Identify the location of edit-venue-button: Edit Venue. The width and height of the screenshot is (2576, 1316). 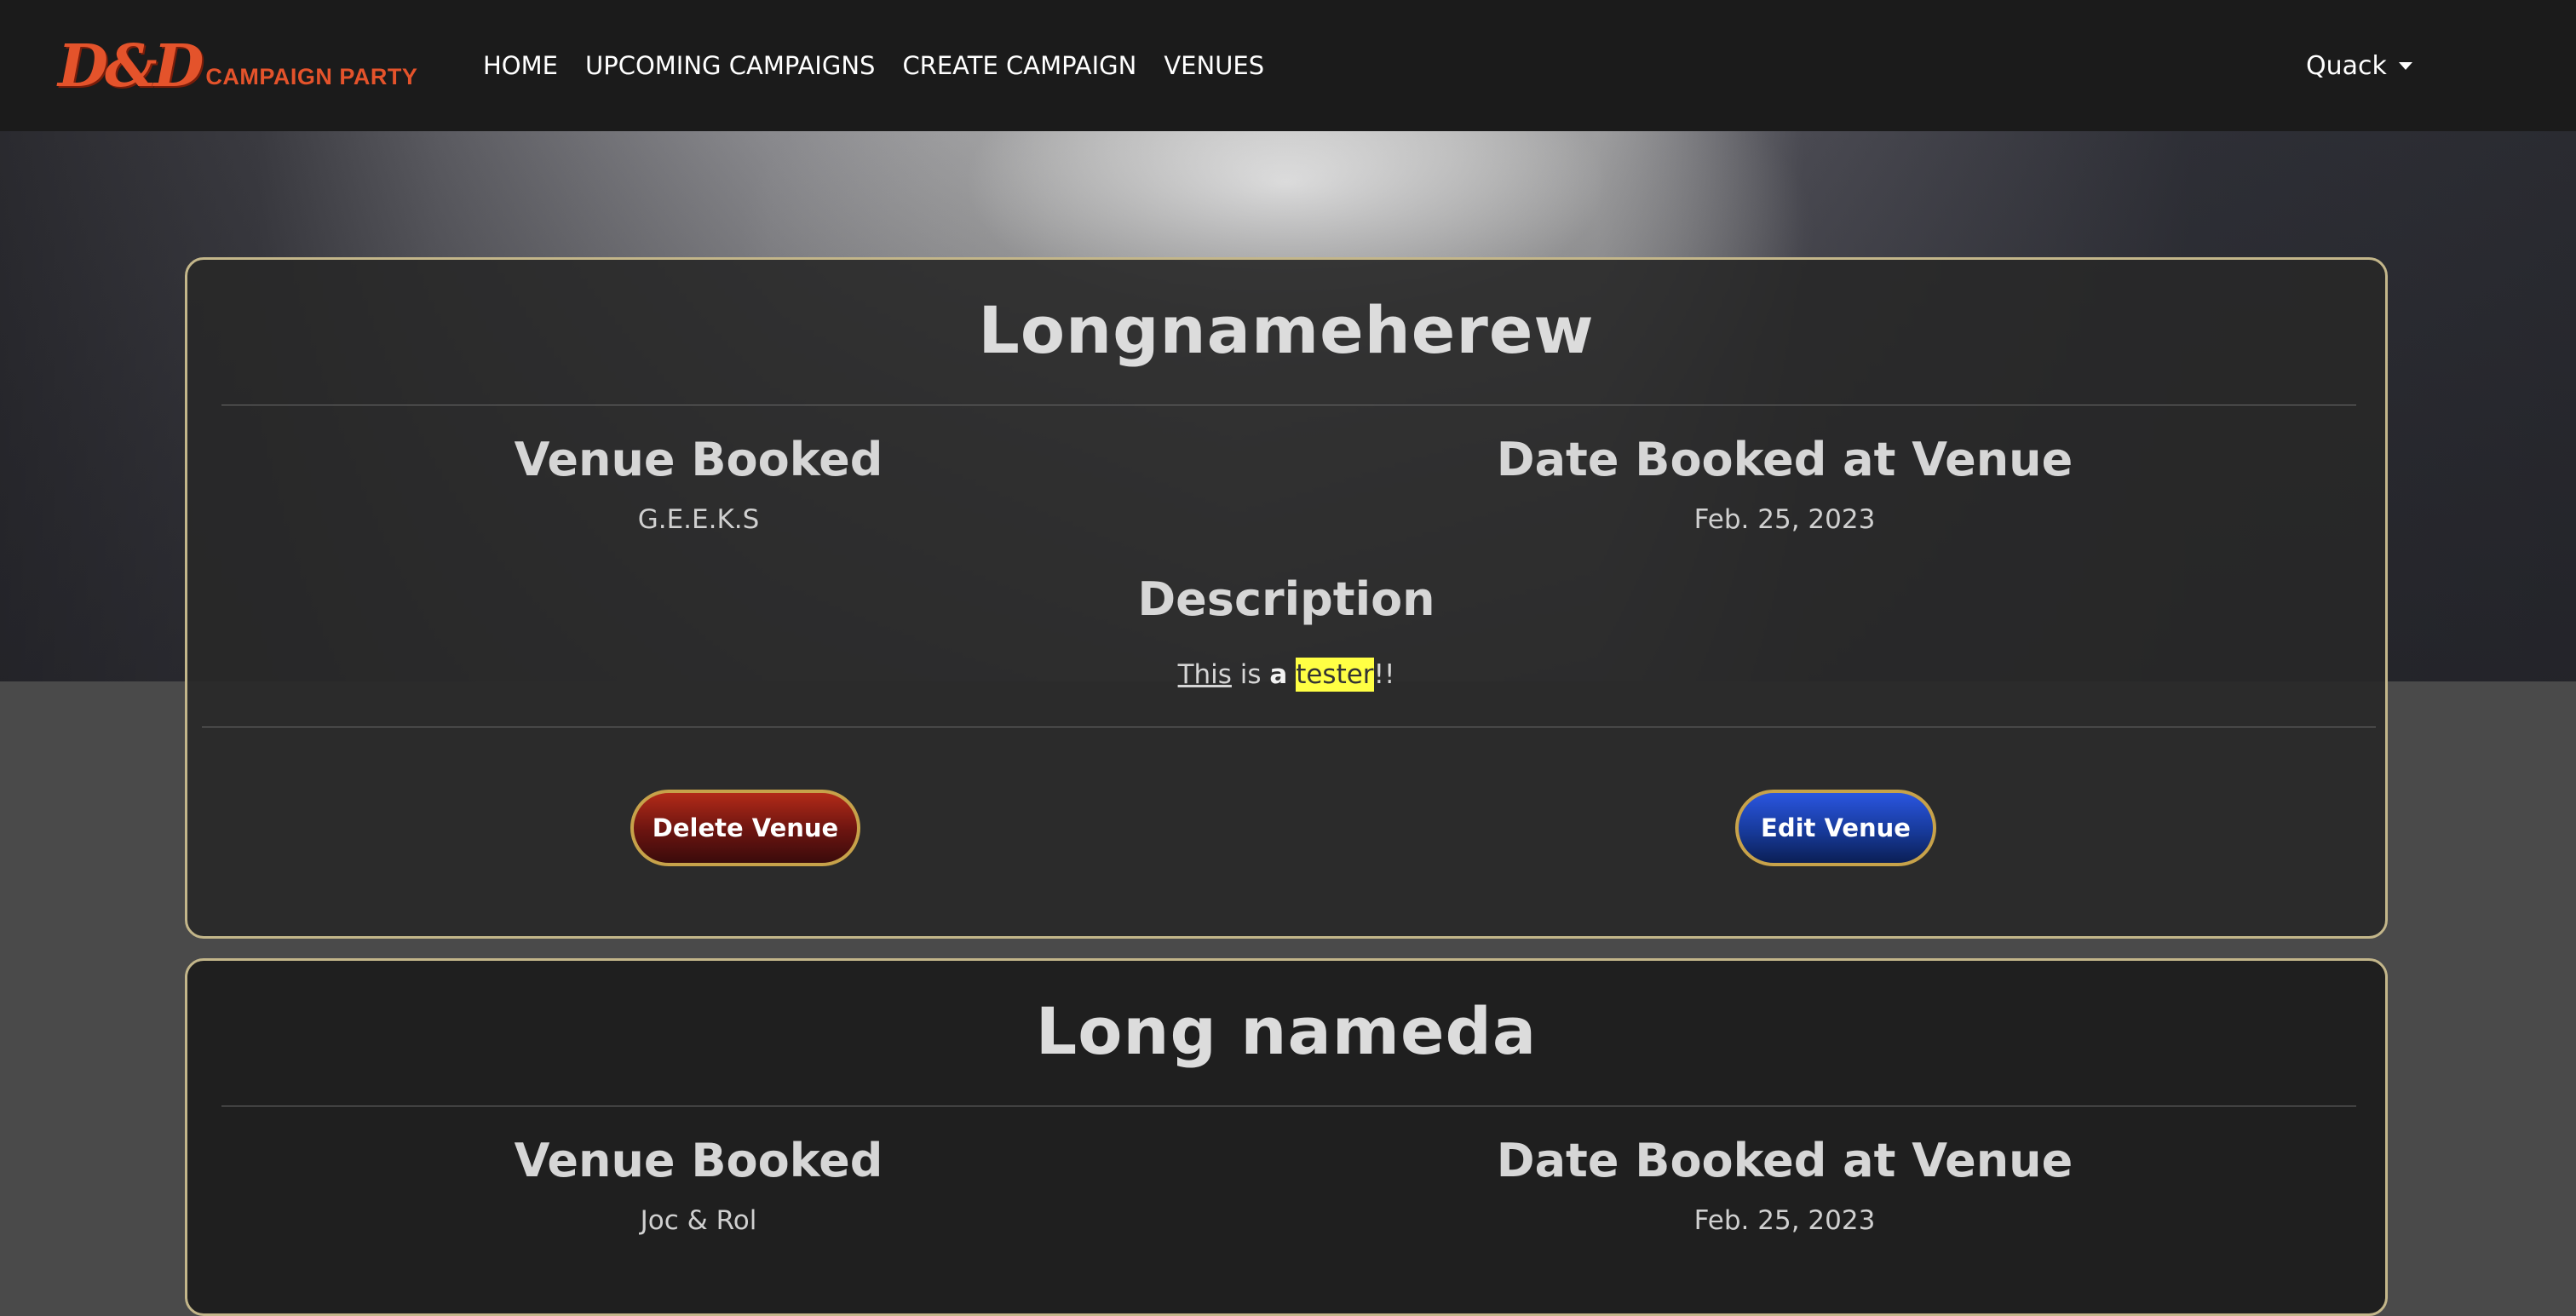
(1836, 828).